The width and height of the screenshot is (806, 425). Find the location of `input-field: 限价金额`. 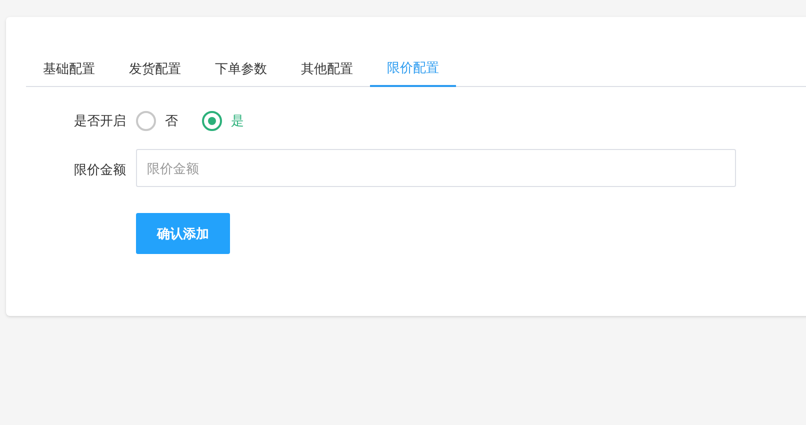

input-field: 限价金额 is located at coordinates (436, 168).